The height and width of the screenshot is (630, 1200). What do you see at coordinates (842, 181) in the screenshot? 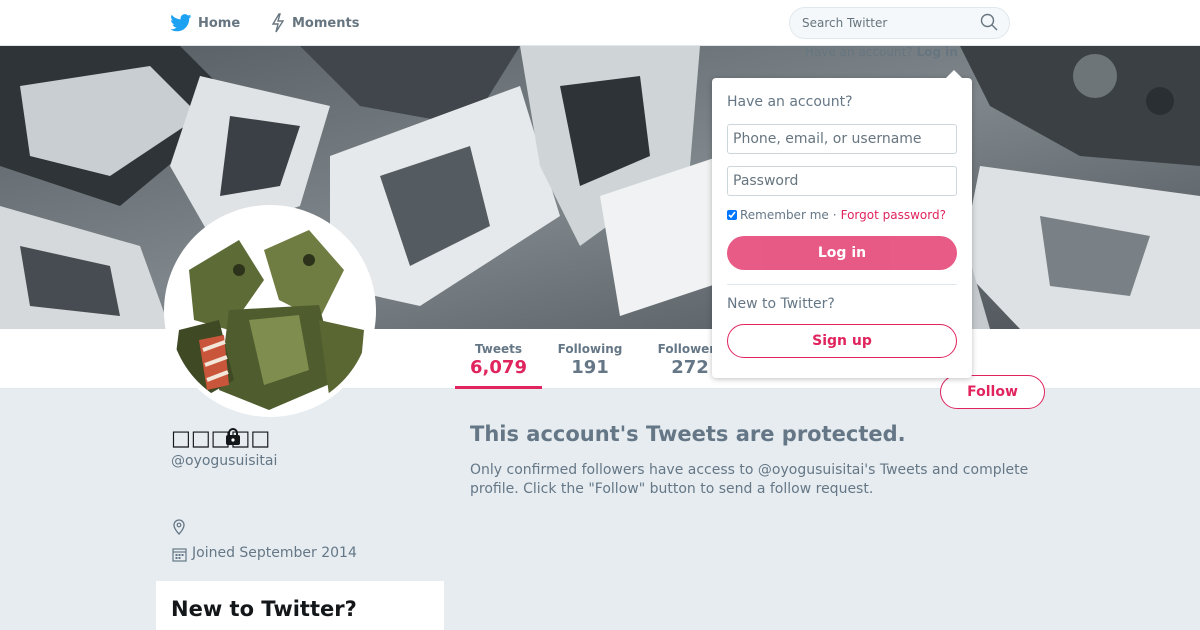
I see `password-field` at bounding box center [842, 181].